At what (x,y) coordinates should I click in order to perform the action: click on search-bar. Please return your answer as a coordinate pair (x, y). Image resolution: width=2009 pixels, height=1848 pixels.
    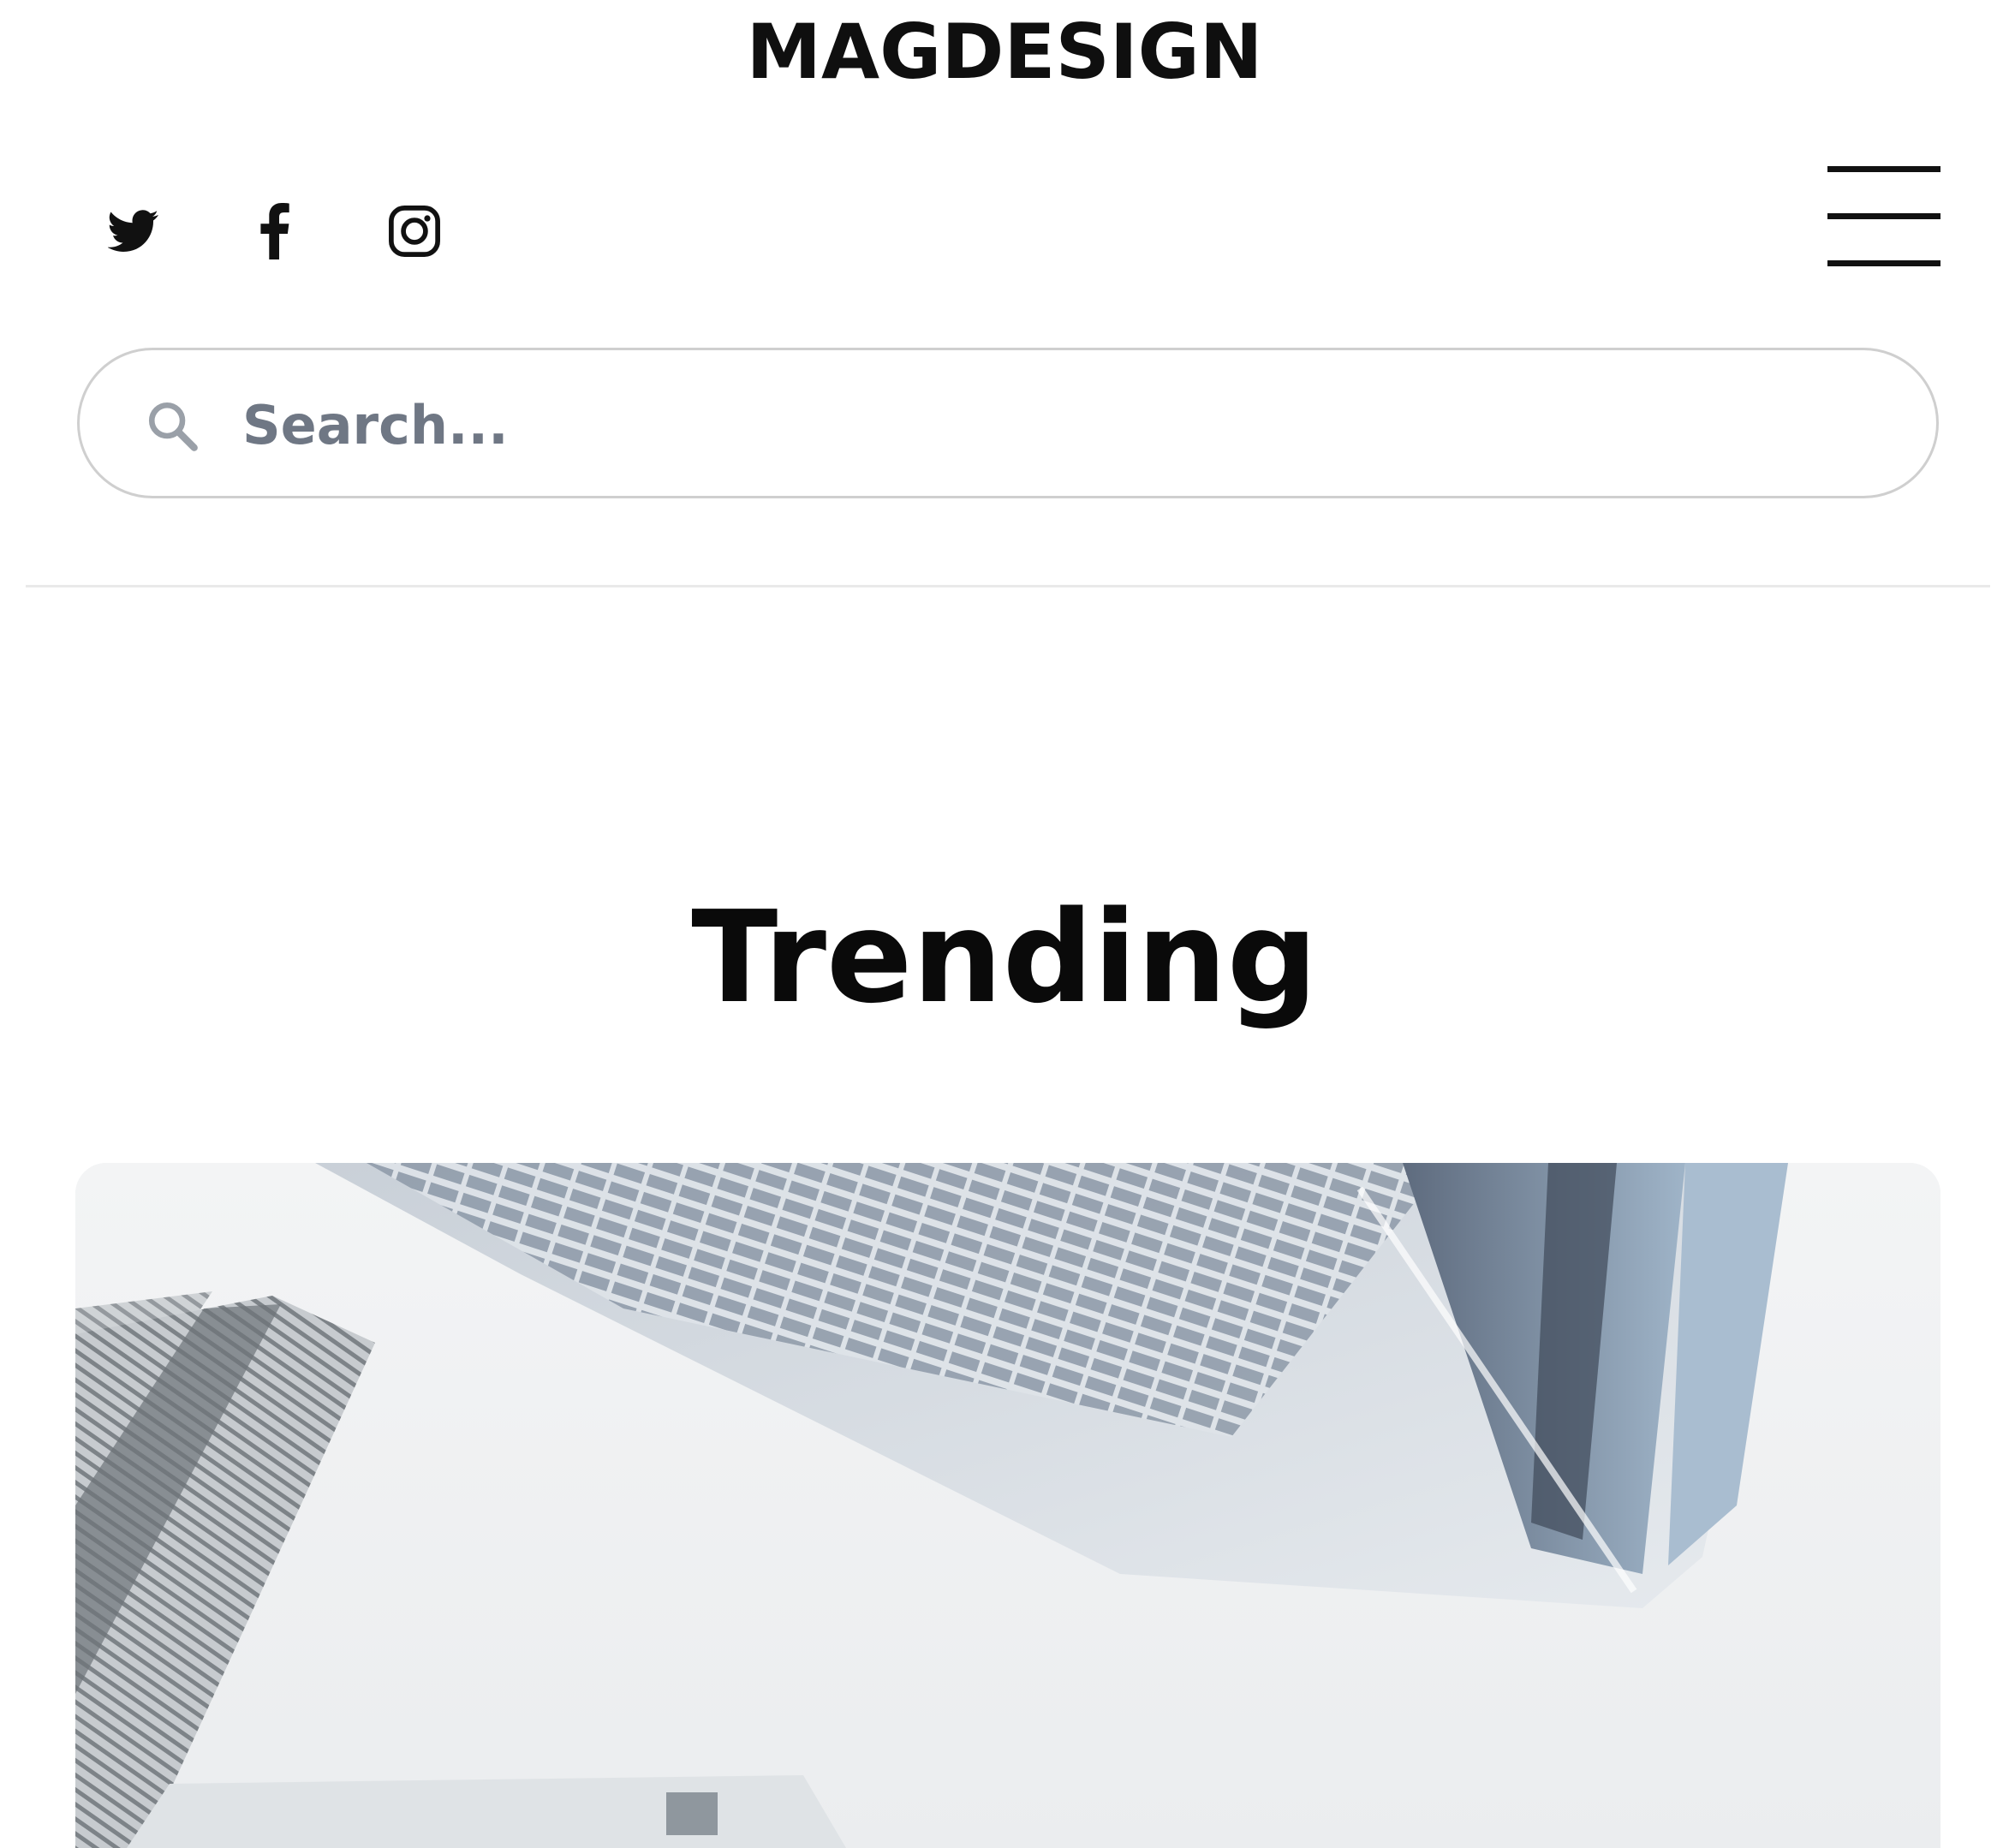
    Looking at the image, I should click on (1008, 423).